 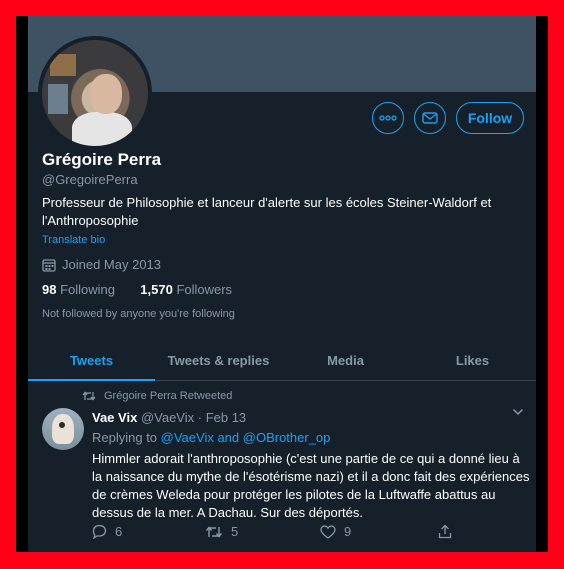 I want to click on profile-tabs: Tweets Tweets & replies Media Likes, so click(x=282, y=360).